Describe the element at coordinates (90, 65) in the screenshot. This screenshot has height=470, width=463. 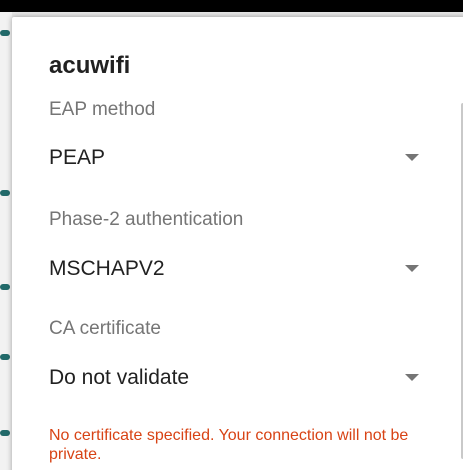
I see `dialog-title: acuwifi` at that location.